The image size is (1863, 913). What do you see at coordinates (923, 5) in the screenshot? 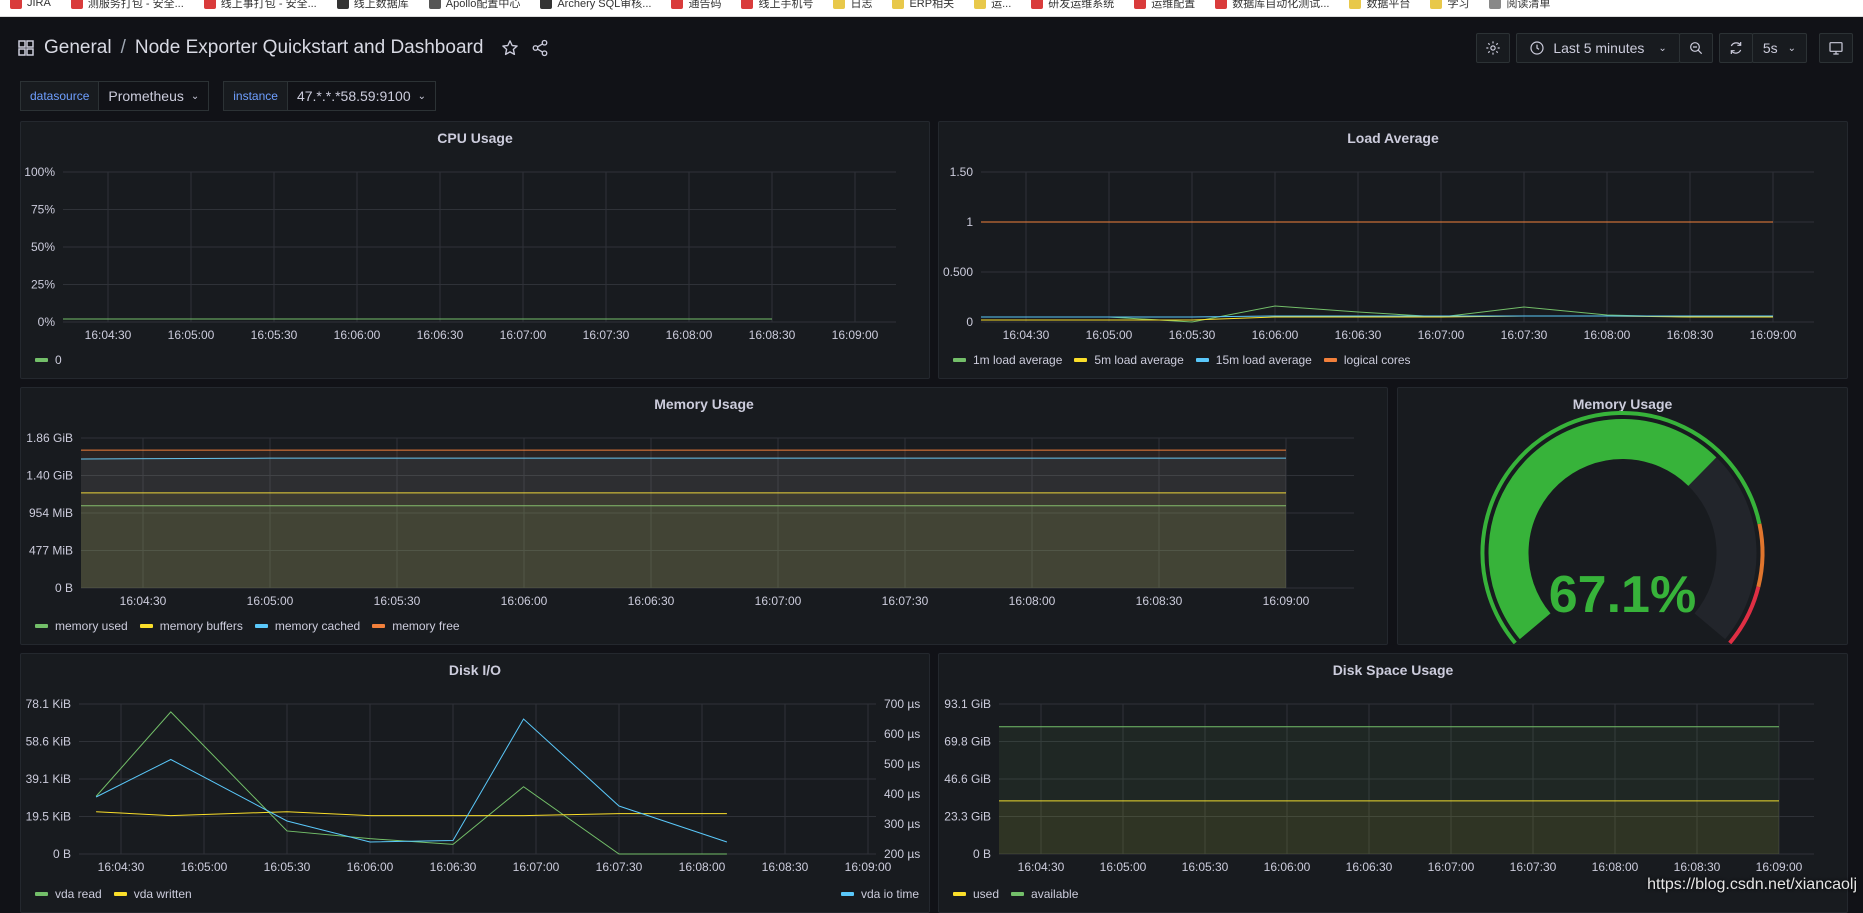
I see `bookmark-item: ERP相关` at bounding box center [923, 5].